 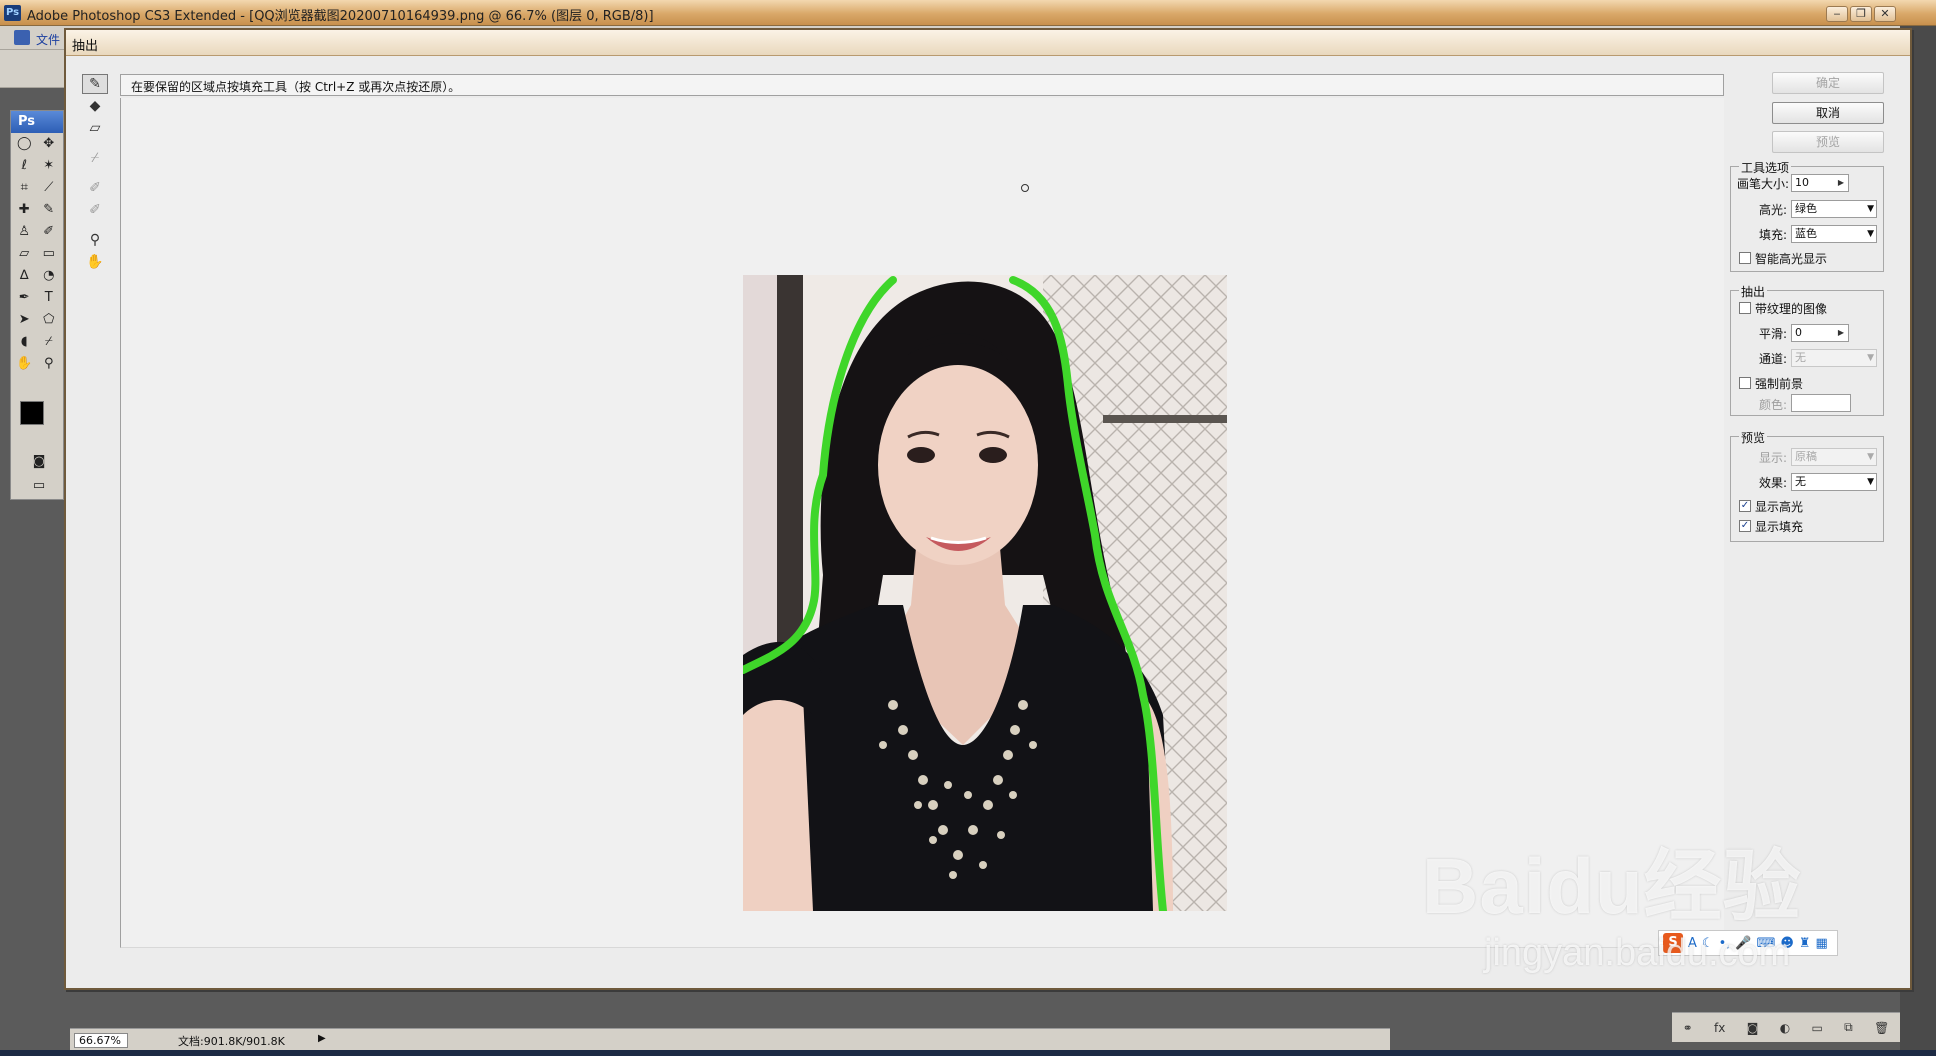 What do you see at coordinates (1881, 1028) in the screenshot?
I see `delete-layer-icon: 🗑` at bounding box center [1881, 1028].